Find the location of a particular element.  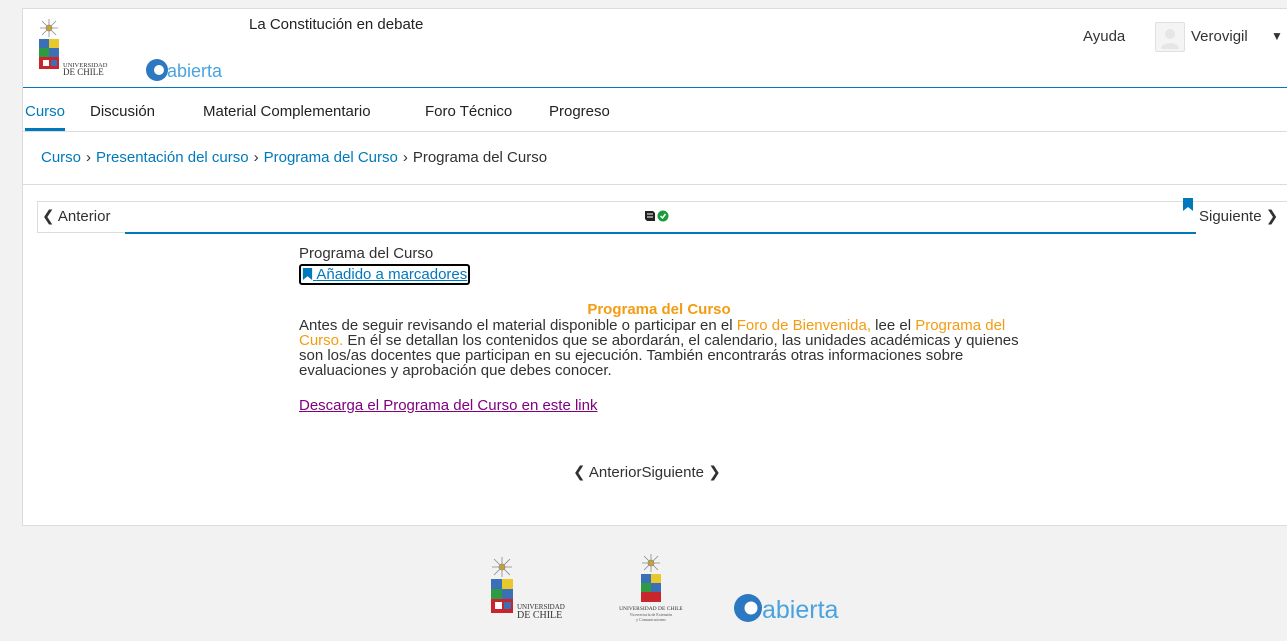

bookmark-button: Añadido a marcadores is located at coordinates (385, 274).